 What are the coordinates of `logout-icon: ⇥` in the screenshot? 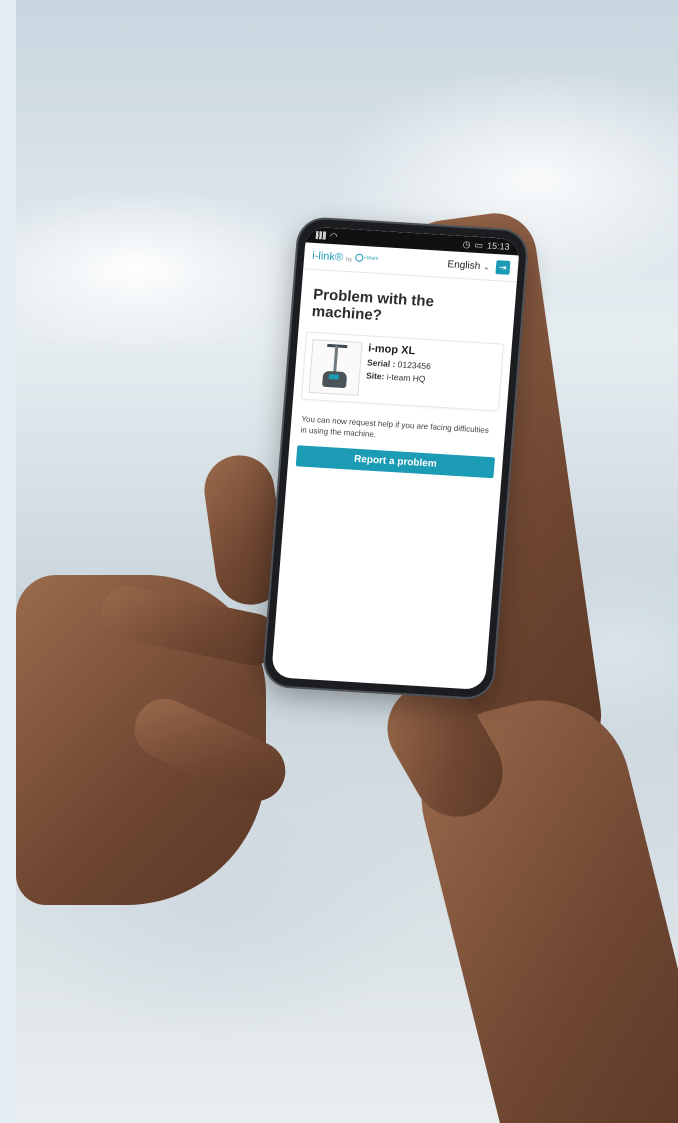 It's located at (503, 267).